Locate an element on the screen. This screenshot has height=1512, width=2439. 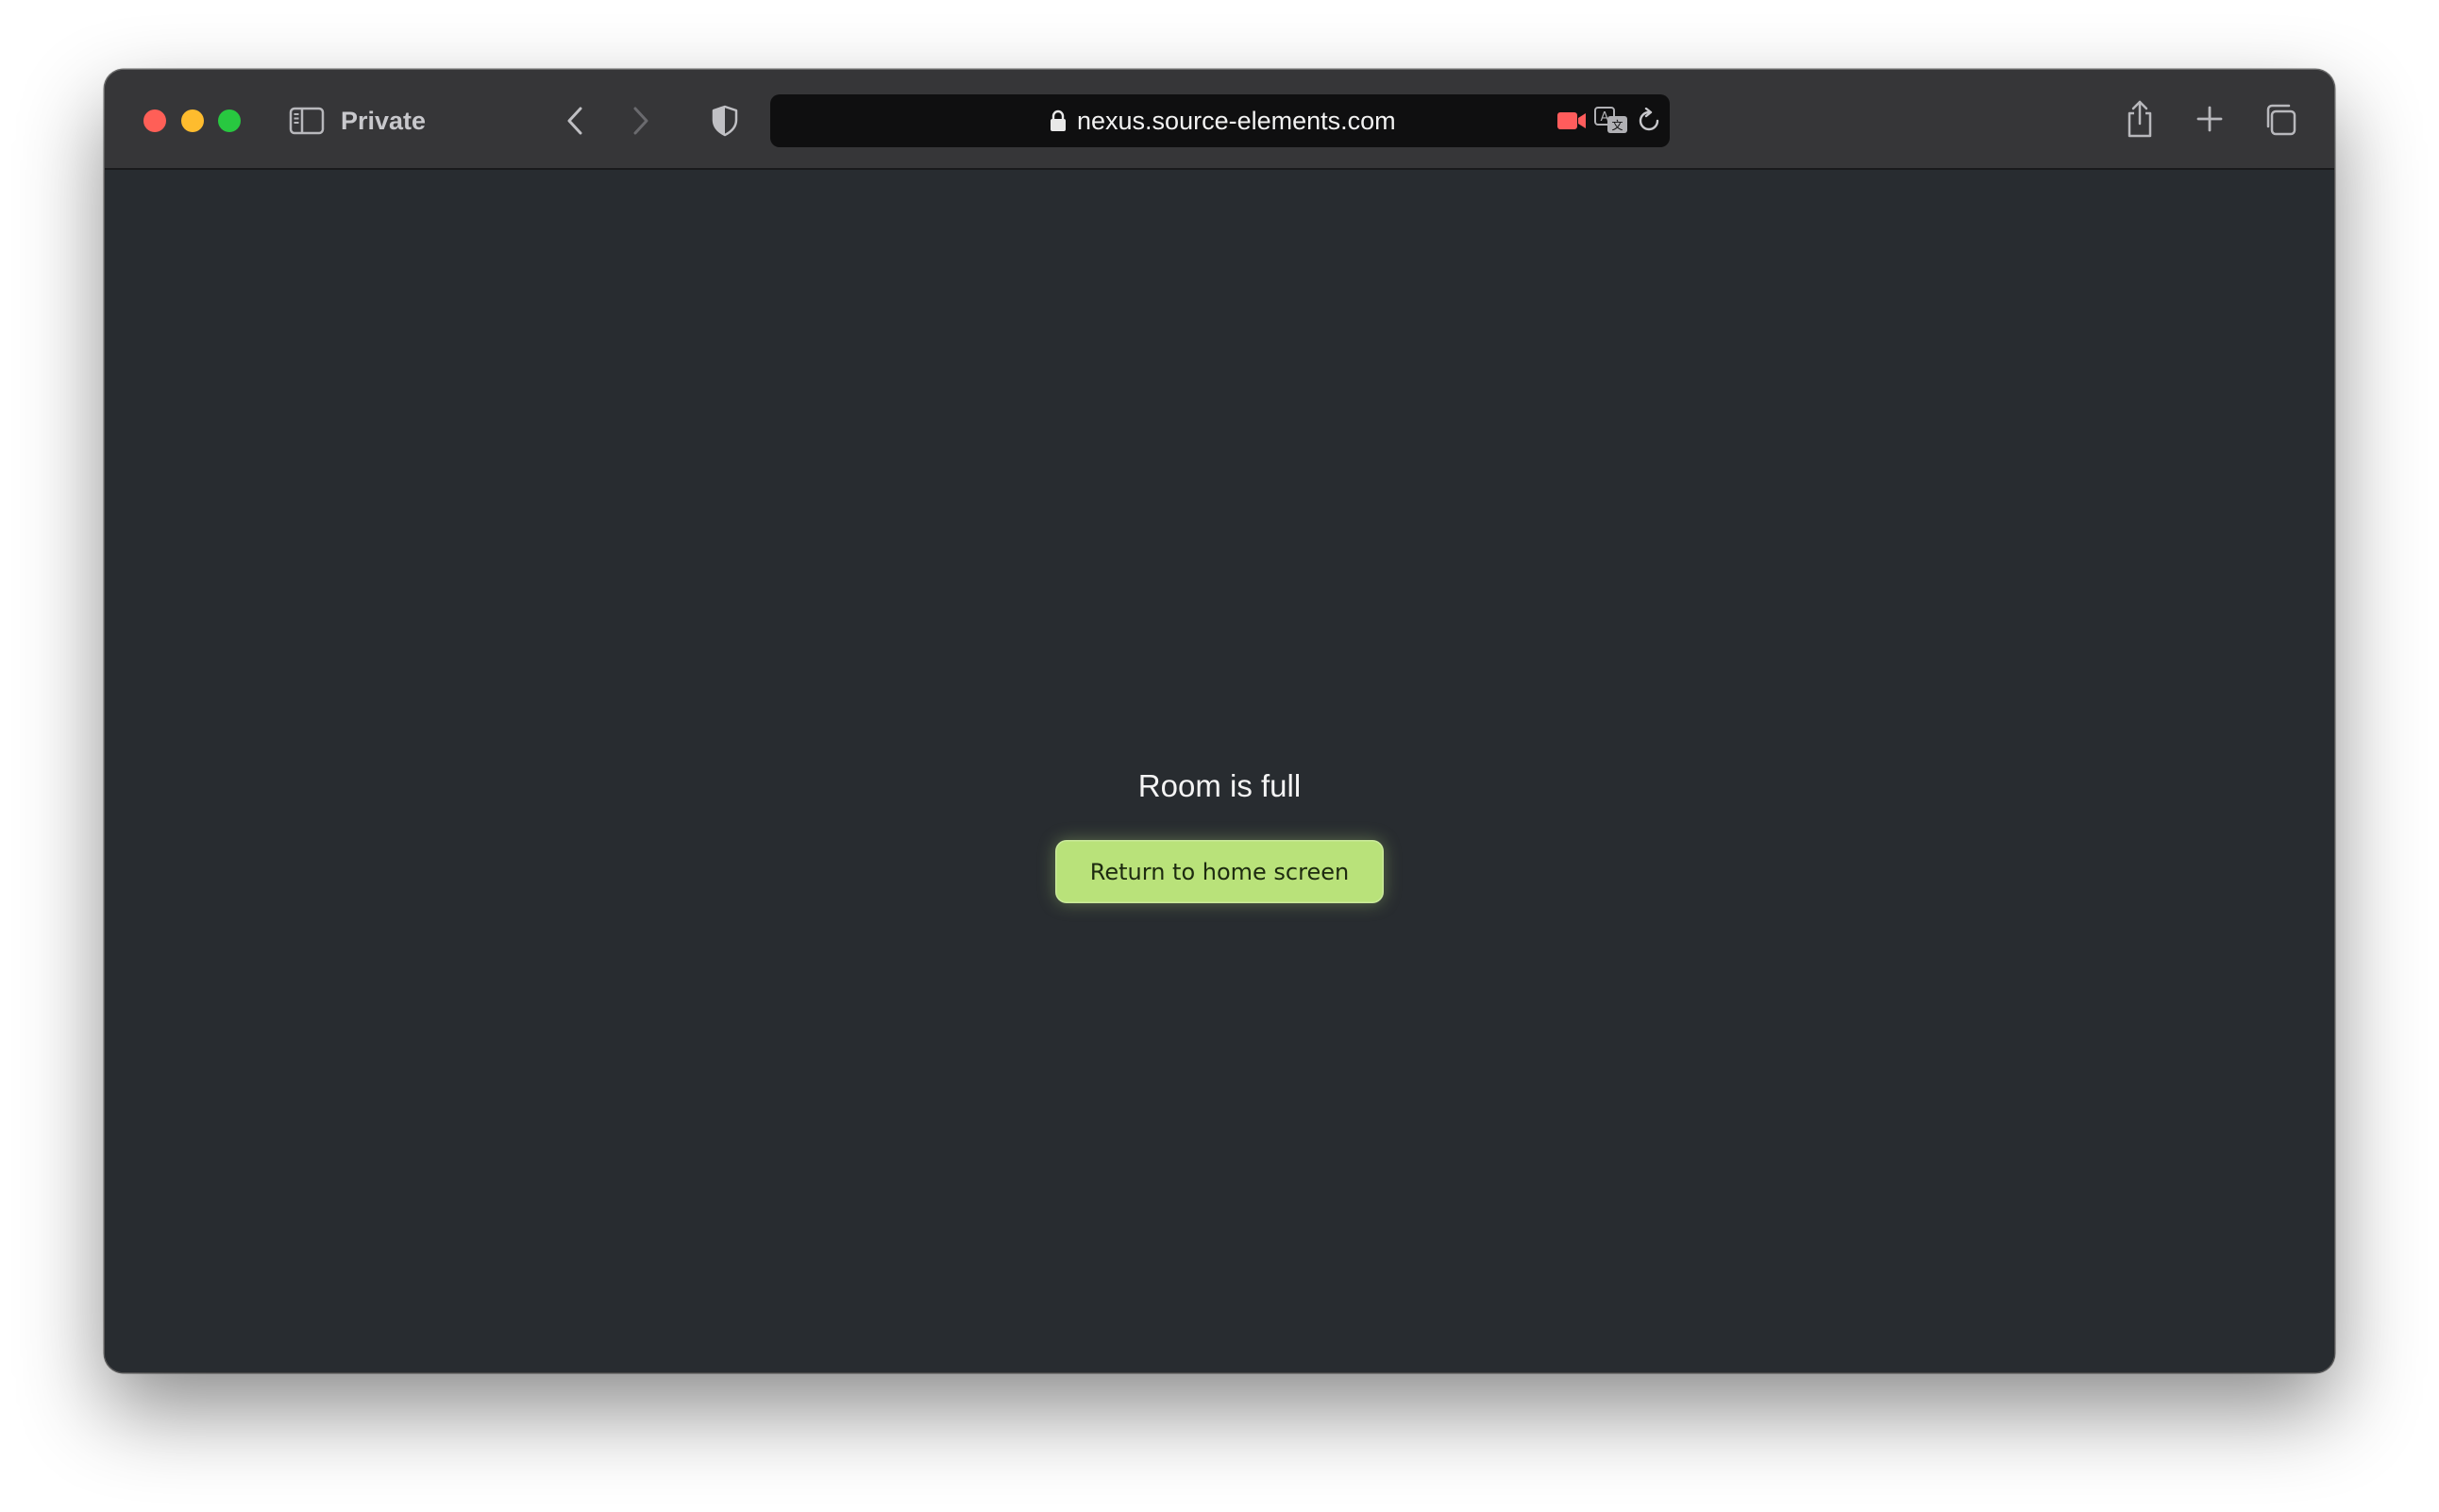
url-text: nexus.source-elements.com is located at coordinates (1236, 121).